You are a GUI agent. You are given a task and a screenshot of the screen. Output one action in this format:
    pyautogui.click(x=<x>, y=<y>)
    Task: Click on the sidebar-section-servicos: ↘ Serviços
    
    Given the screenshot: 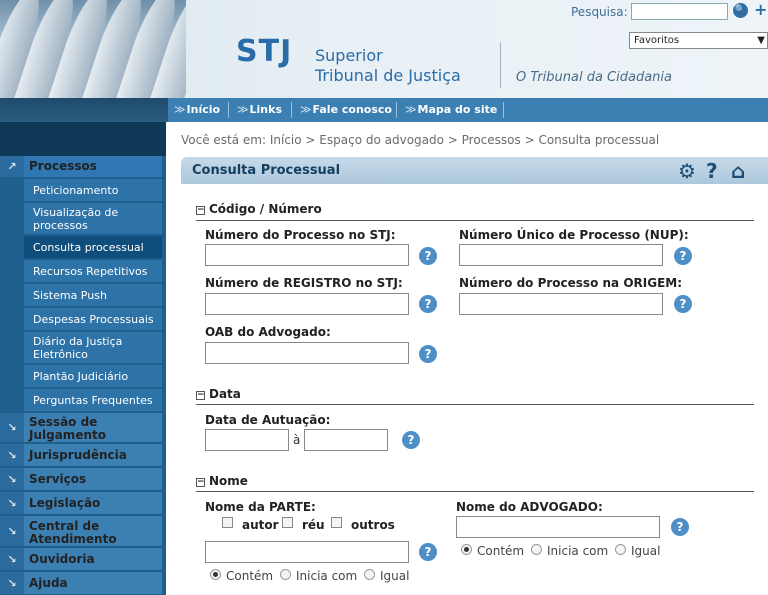 What is the action you would take?
    pyautogui.click(x=81, y=479)
    